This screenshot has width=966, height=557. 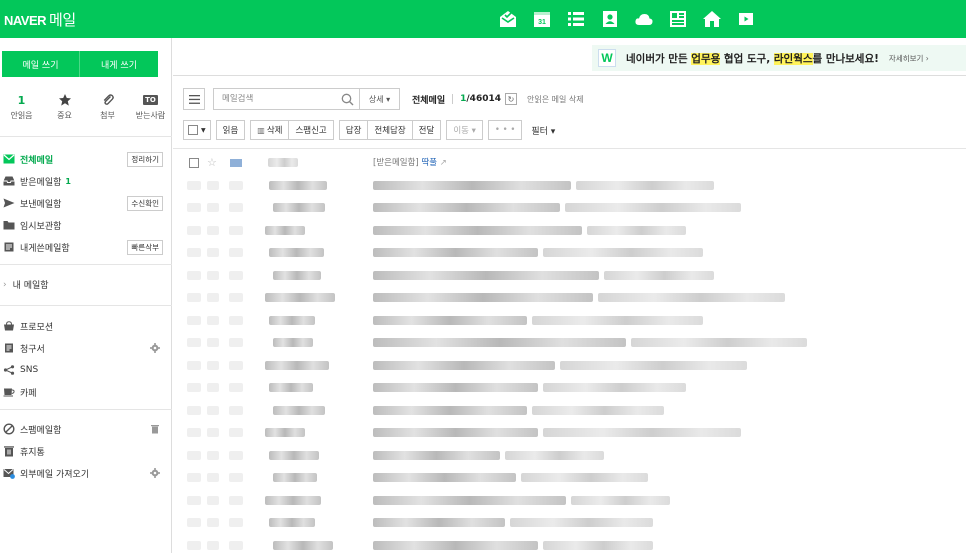 What do you see at coordinates (145, 247) in the screenshot?
I see `quick-action-button: 빠른삭부` at bounding box center [145, 247].